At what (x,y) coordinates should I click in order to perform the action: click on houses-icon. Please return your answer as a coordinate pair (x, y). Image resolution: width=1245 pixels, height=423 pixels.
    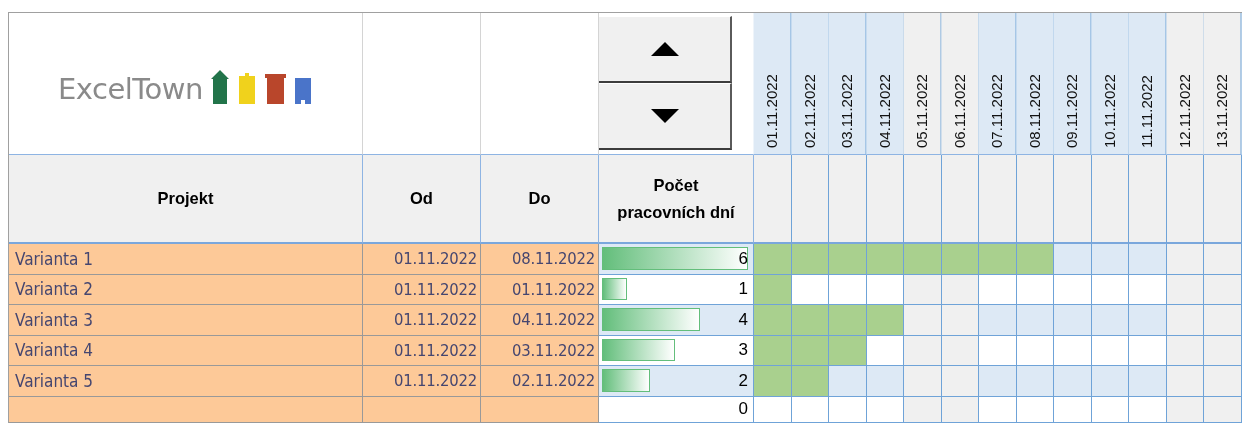
    Looking at the image, I should click on (261, 86).